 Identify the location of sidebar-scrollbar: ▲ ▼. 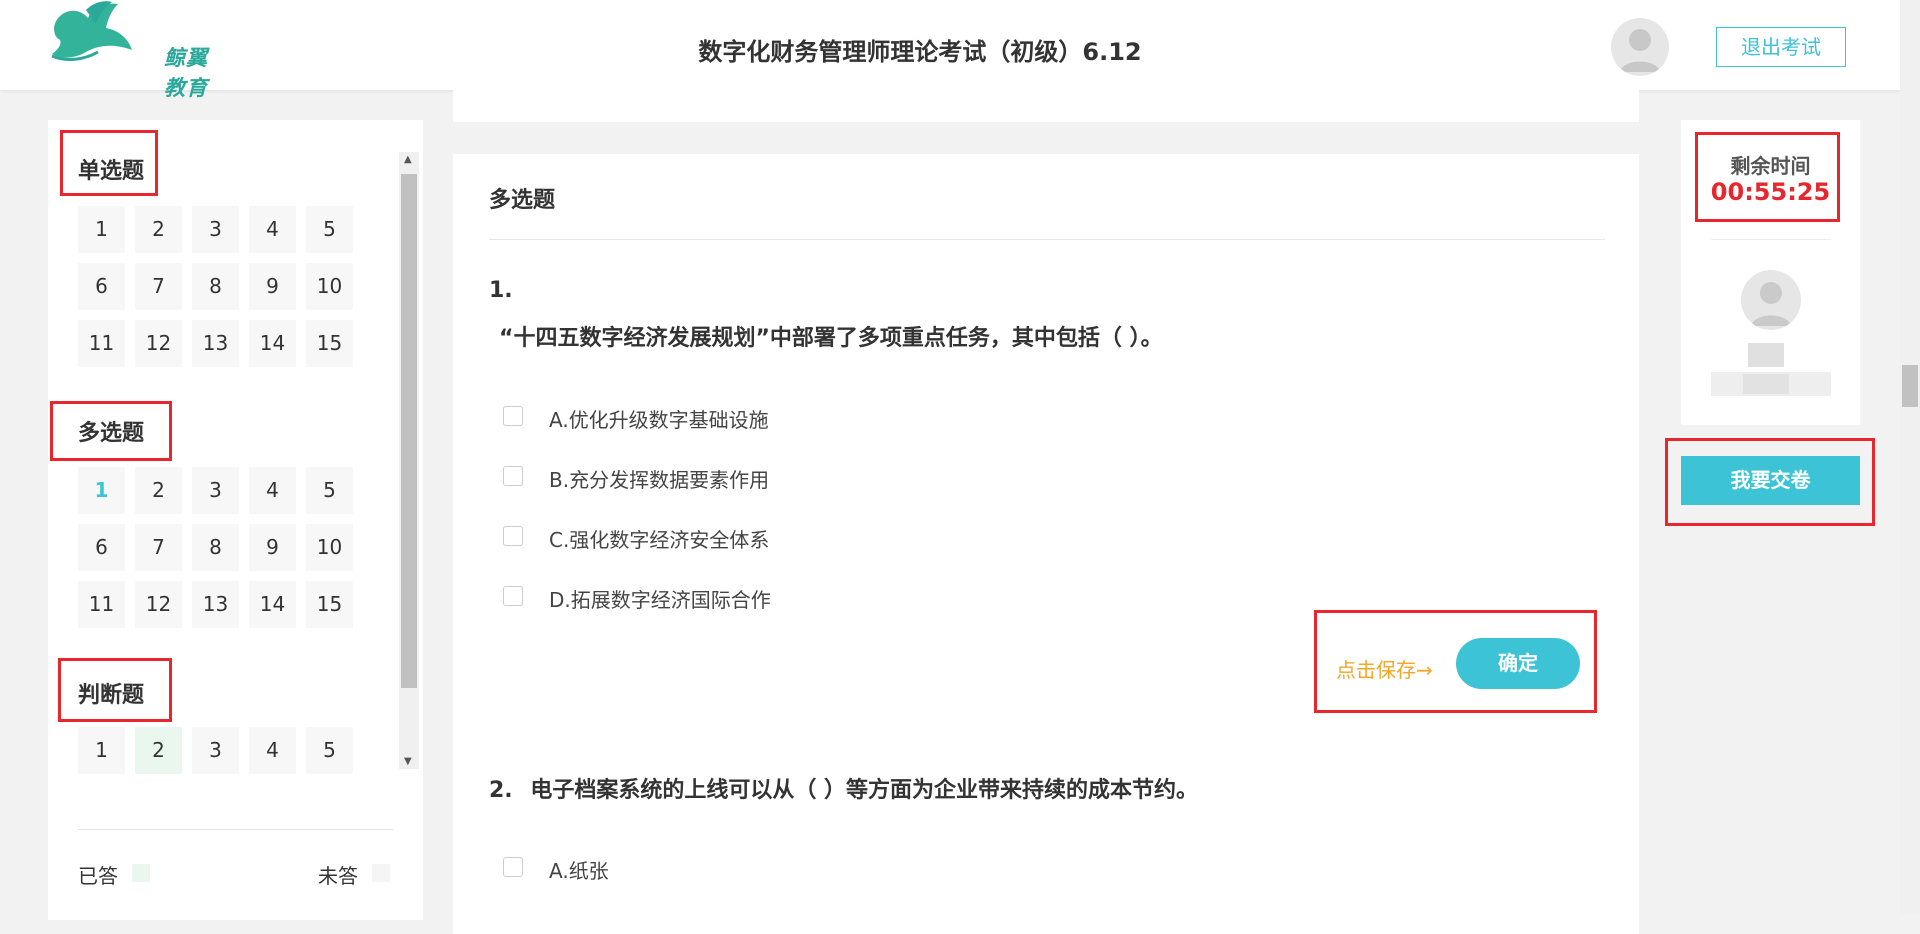
(409, 460).